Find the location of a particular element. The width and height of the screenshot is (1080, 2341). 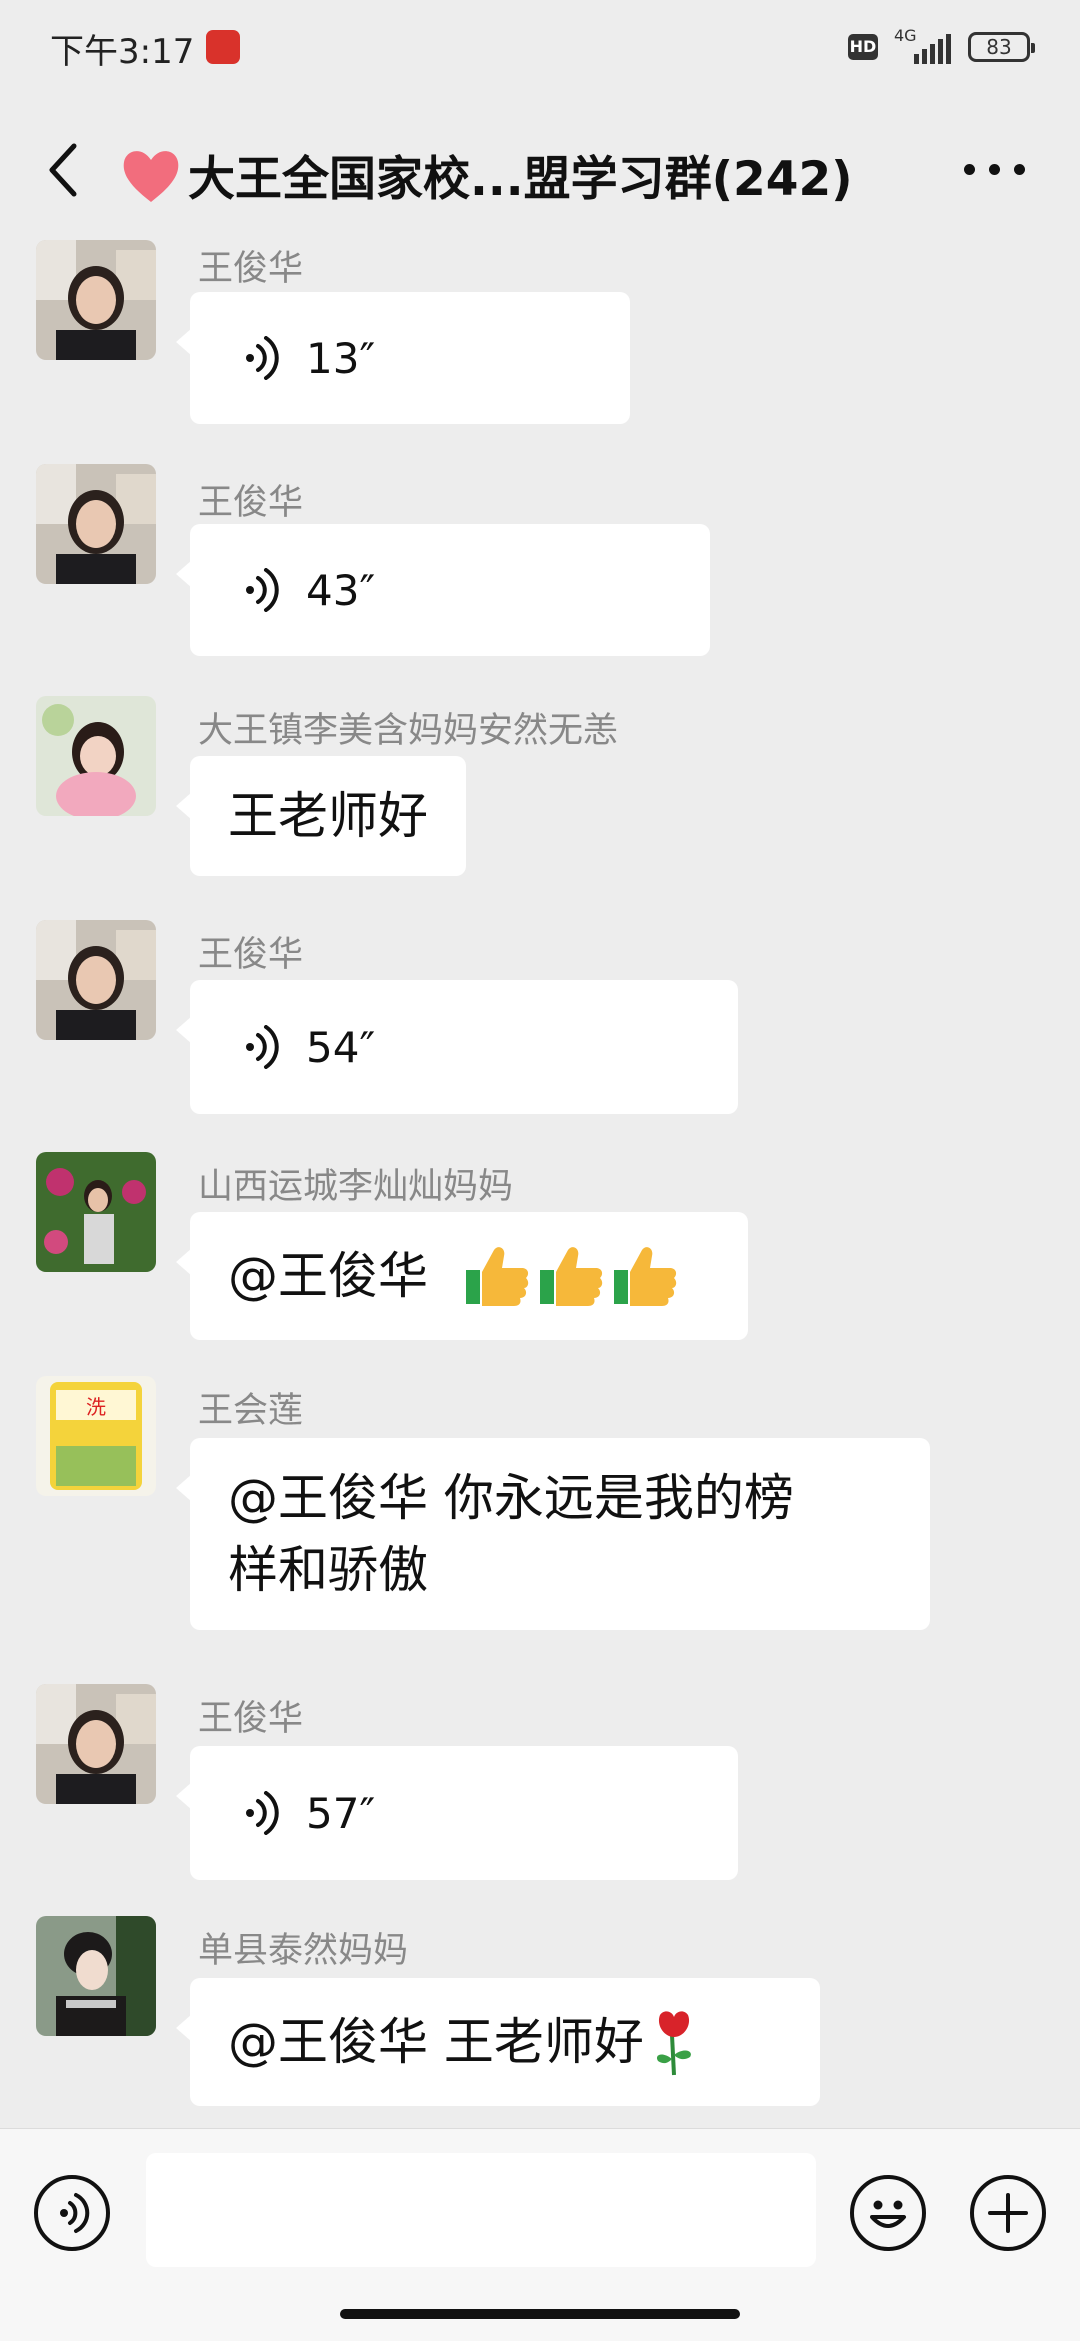

sender-name: 山西运城李灿灿妈妈 is located at coordinates (356, 1187).